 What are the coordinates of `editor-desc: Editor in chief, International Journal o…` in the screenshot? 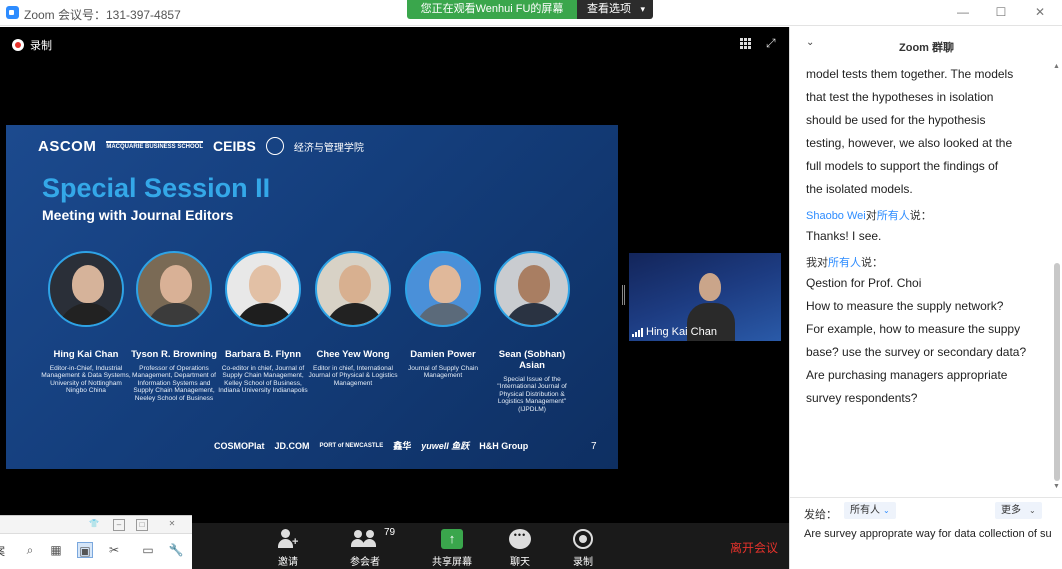 It's located at (353, 376).